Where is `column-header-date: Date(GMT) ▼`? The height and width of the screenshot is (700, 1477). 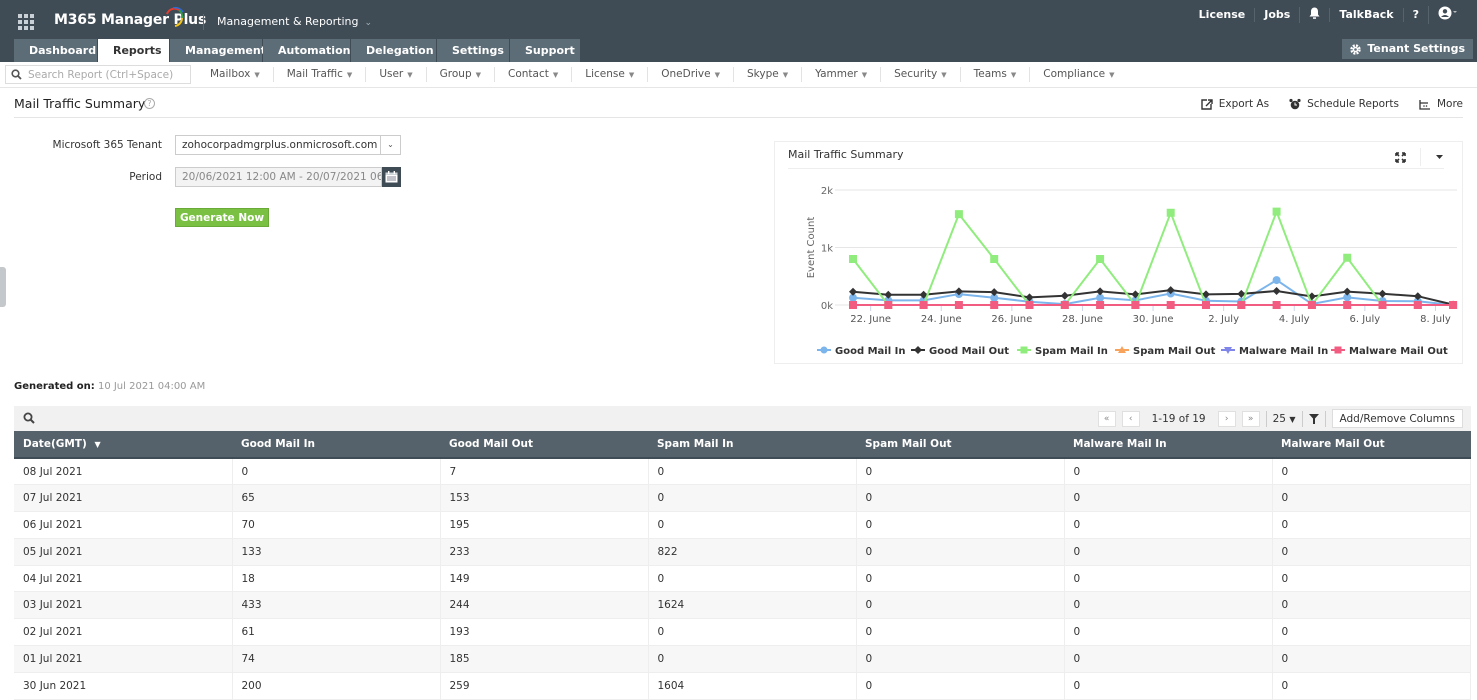
column-header-date: Date(GMT) ▼ is located at coordinates (123, 445).